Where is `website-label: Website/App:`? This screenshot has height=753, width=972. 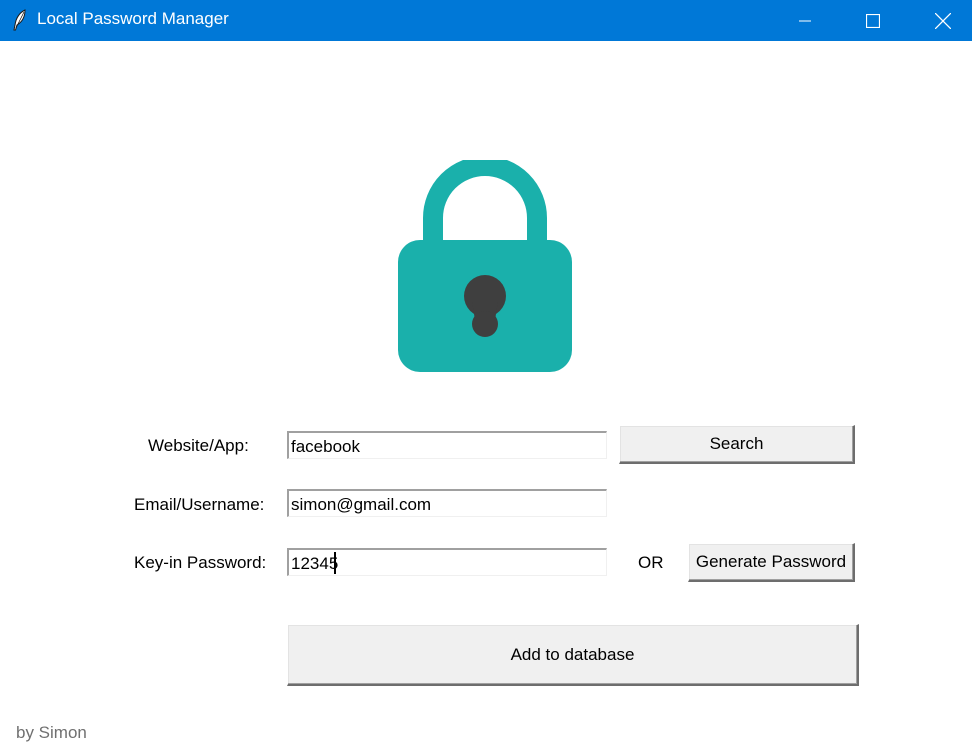 website-label: Website/App: is located at coordinates (198, 445).